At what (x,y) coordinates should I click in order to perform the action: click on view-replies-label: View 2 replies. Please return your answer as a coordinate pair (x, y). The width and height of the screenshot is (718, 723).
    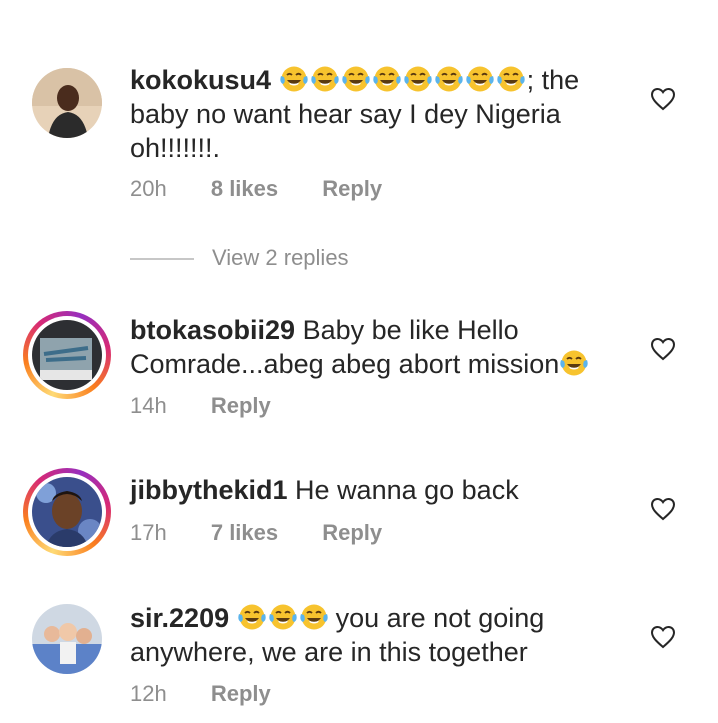
    Looking at the image, I should click on (280, 257).